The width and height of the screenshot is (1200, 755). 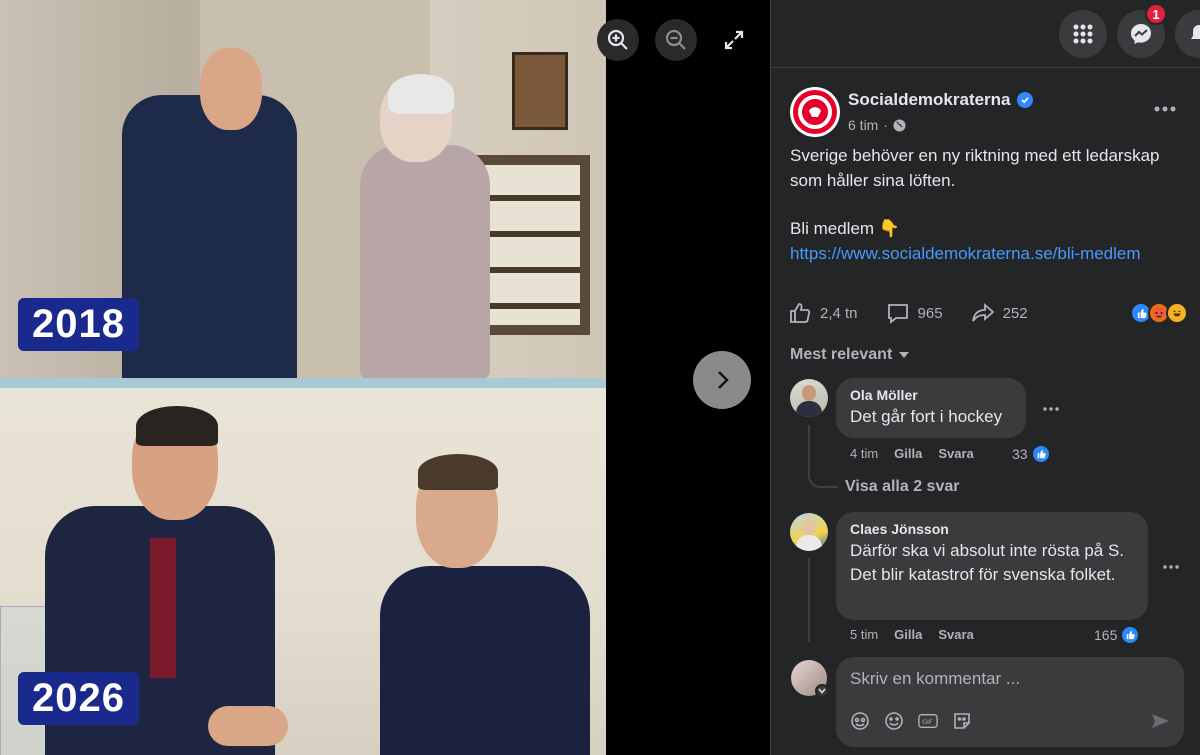 I want to click on composer-tools: GIF, so click(x=911, y=721).